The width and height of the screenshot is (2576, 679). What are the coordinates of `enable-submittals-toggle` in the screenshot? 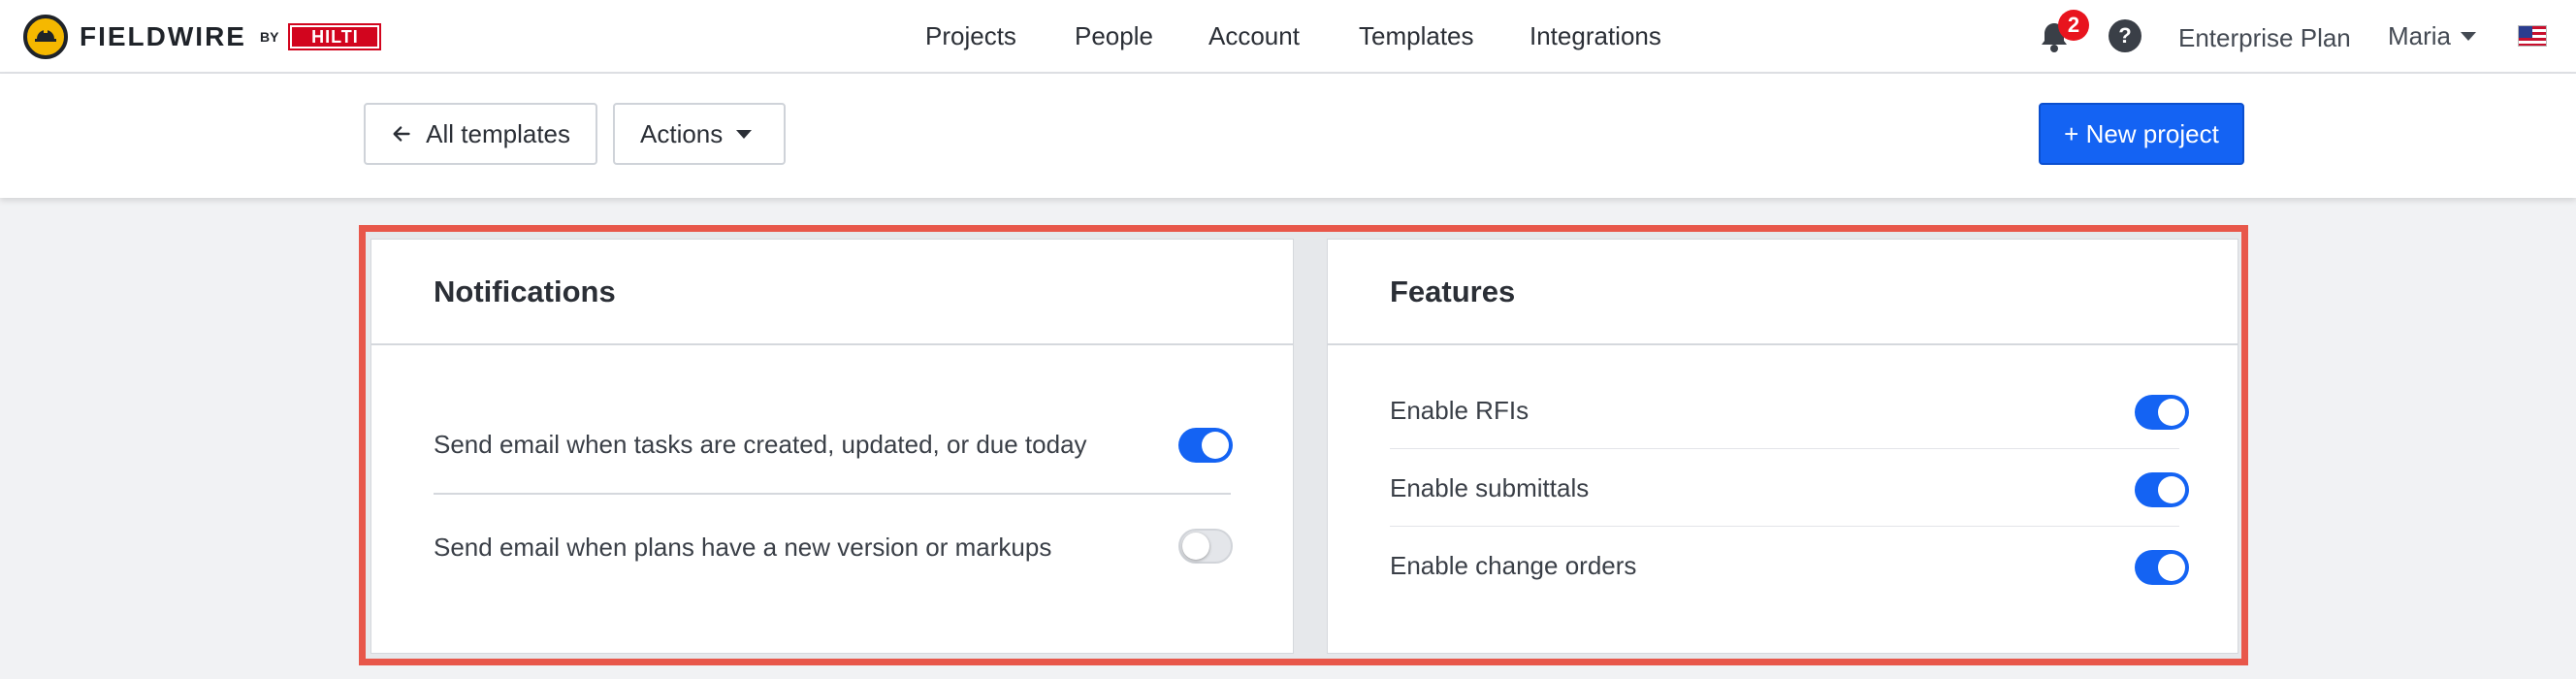 It's located at (2162, 489).